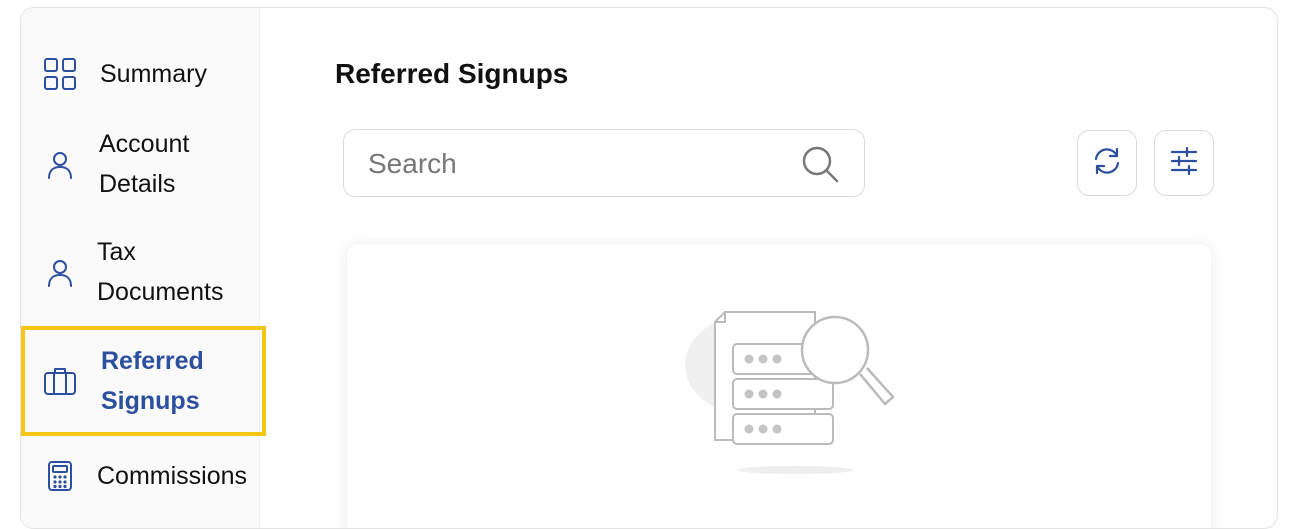 The height and width of the screenshot is (529, 1299). What do you see at coordinates (144, 164) in the screenshot?
I see `sidebar-item-label: Account Details` at bounding box center [144, 164].